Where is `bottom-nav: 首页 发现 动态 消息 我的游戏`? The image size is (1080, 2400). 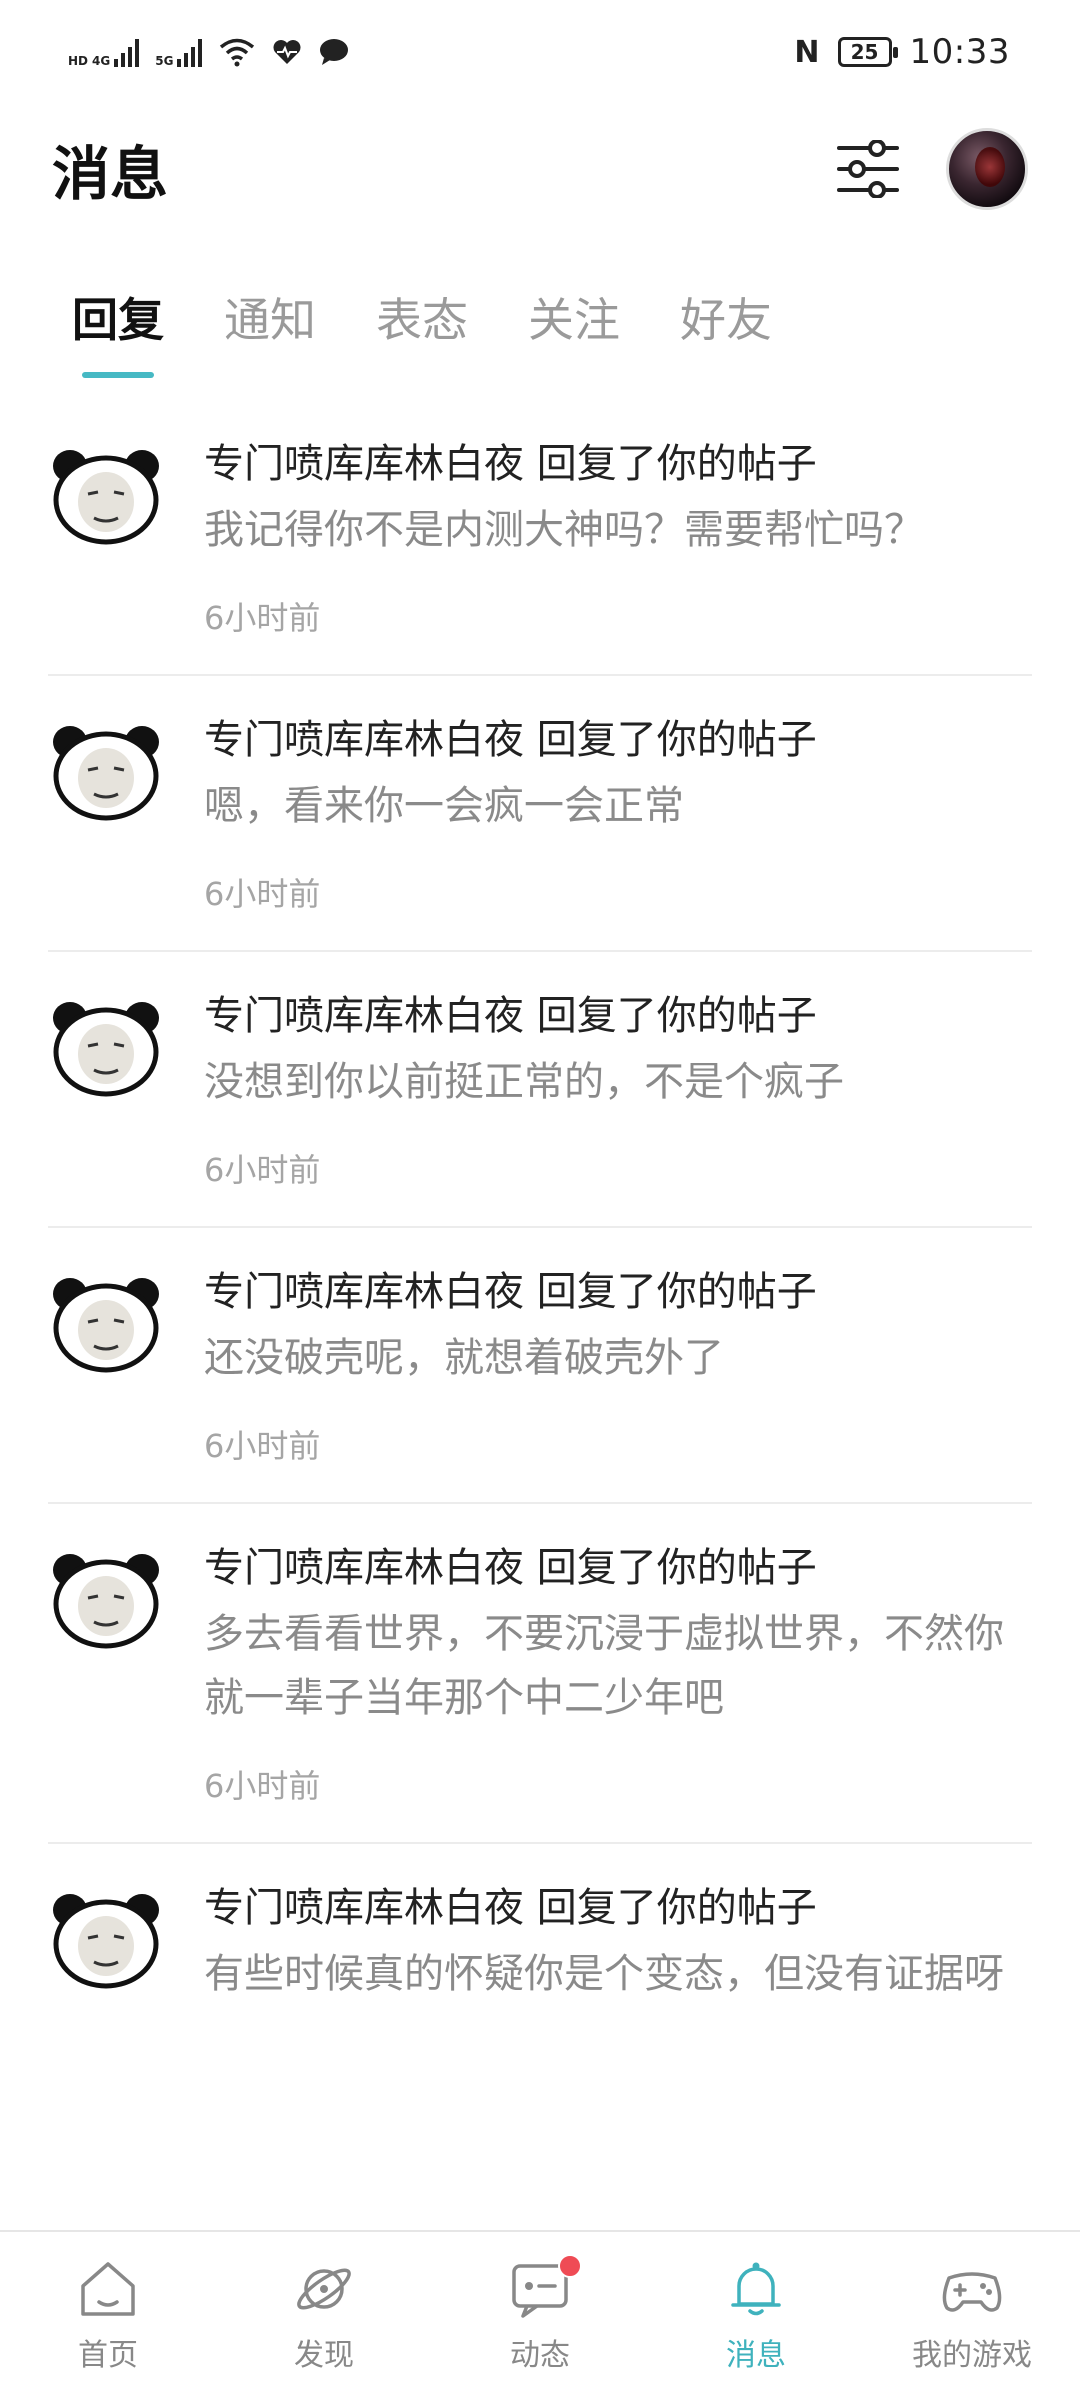 bottom-nav: 首页 发现 动态 消息 我的游戏 is located at coordinates (540, 2315).